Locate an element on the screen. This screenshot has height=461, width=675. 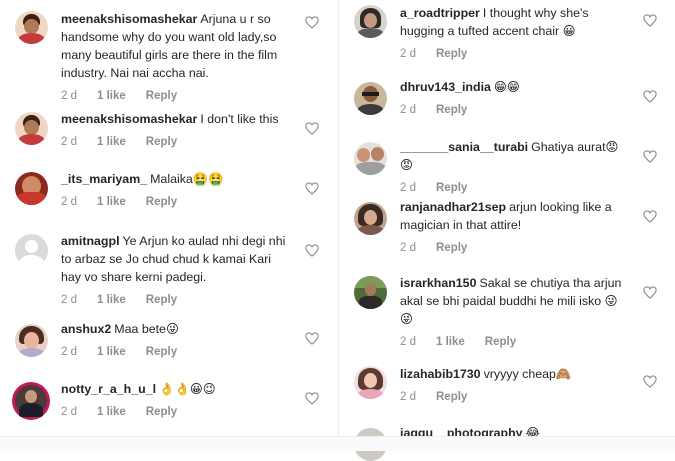
comment-text: Maa bete😜 is located at coordinates (146, 329).